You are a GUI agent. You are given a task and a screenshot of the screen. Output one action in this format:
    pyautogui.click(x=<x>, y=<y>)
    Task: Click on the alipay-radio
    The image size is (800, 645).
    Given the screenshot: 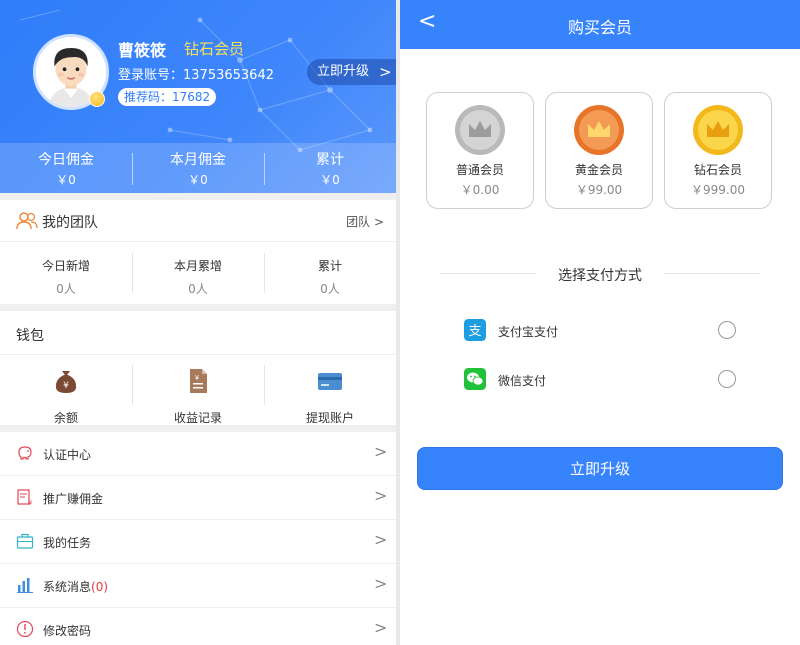 What is the action you would take?
    pyautogui.click(x=727, y=330)
    